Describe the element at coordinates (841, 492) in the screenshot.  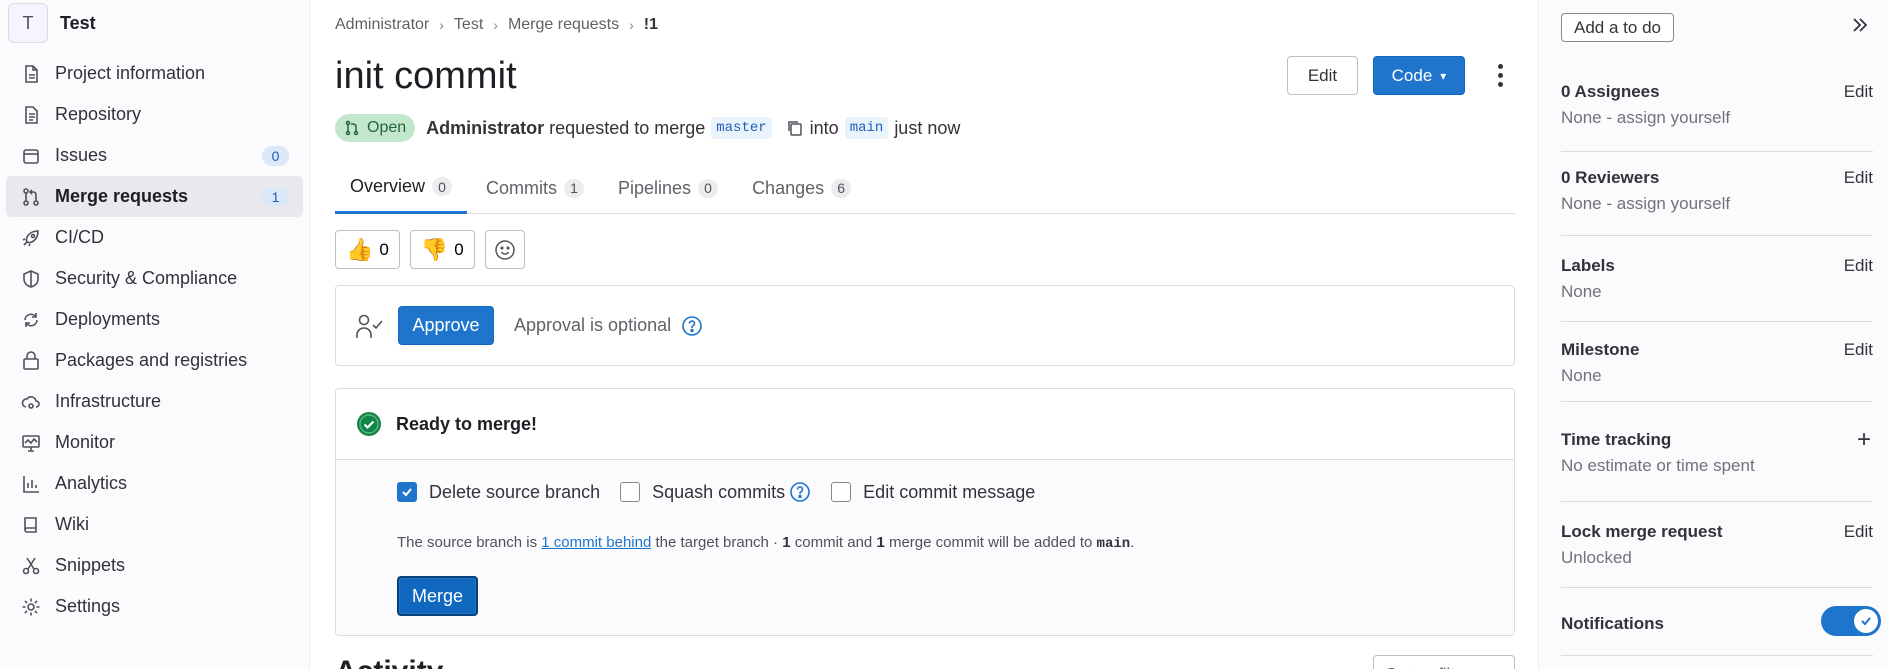
I see `edit-commit-message-checkbox` at that location.